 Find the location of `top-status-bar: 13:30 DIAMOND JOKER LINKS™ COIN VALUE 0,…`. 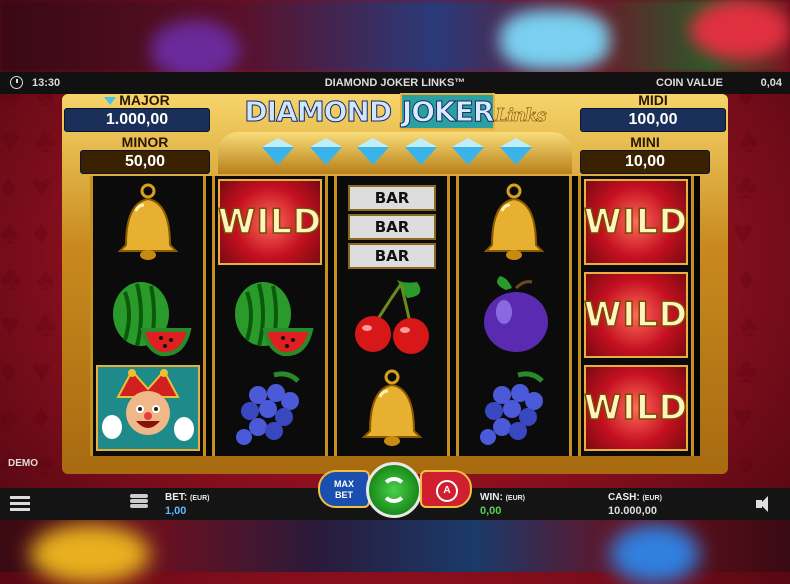

top-status-bar: 13:30 DIAMOND JOKER LINKS™ COIN VALUE 0,… is located at coordinates (395, 83).